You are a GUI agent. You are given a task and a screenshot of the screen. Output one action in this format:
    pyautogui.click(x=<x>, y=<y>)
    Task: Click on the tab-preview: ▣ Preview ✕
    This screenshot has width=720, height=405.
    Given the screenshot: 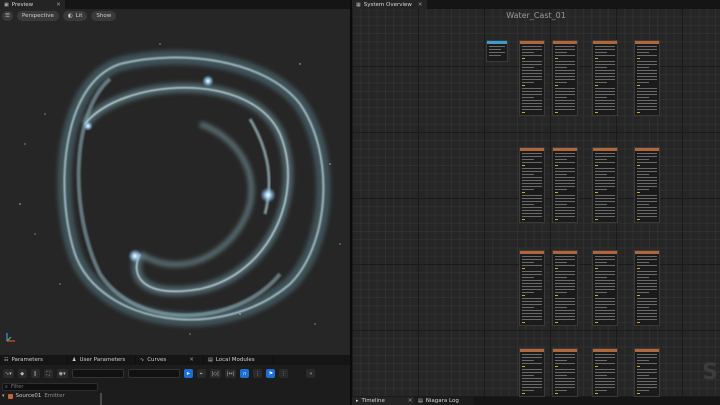 What is the action you would take?
    pyautogui.click(x=32, y=4)
    